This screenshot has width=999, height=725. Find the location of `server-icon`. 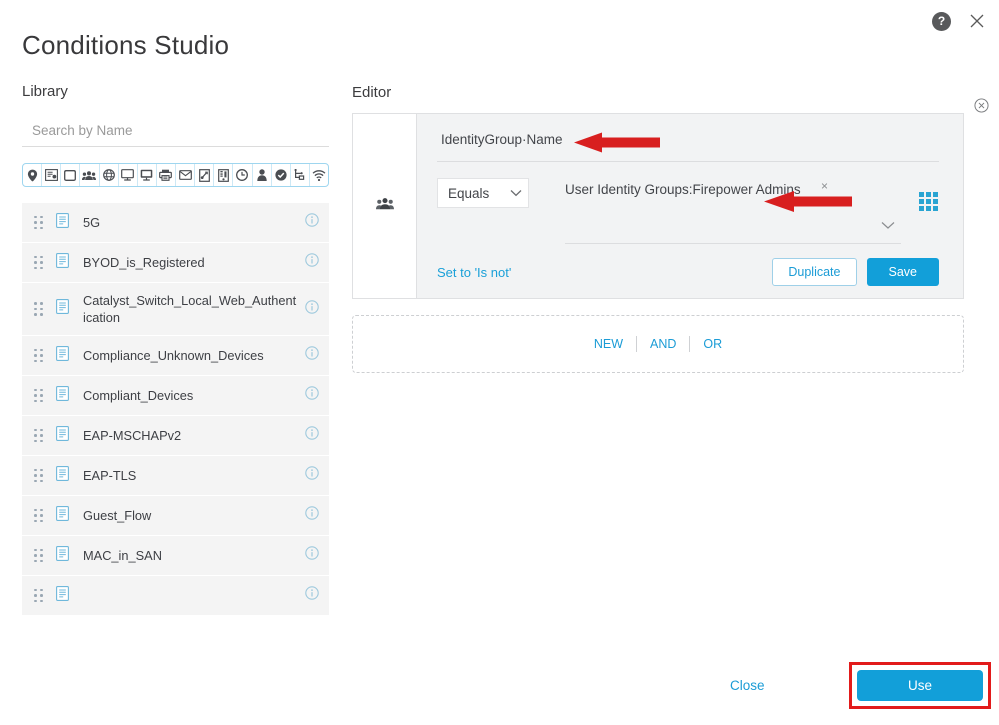

server-icon is located at coordinates (224, 175).